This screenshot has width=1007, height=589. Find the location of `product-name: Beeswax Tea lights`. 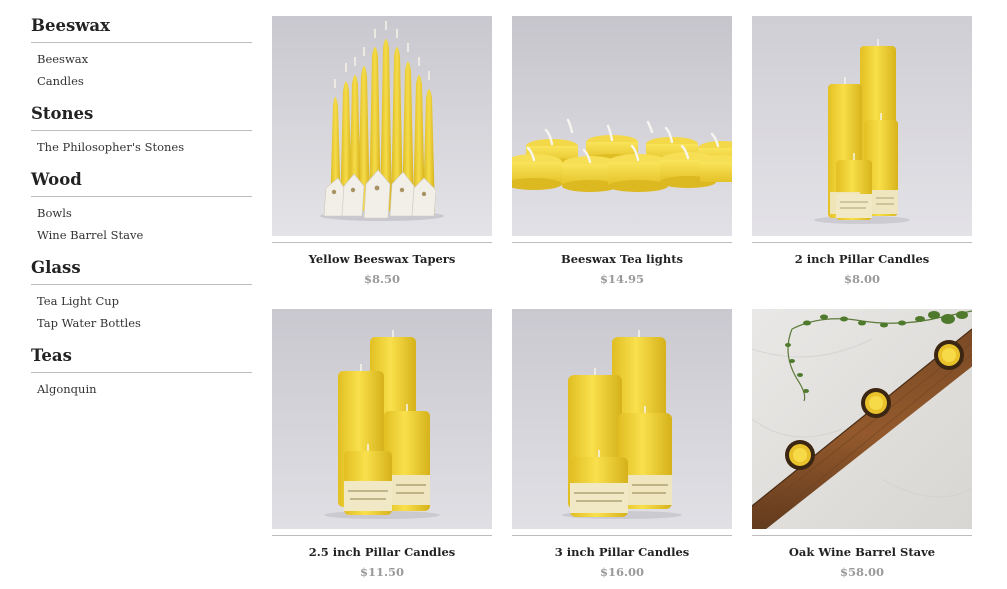

product-name: Beeswax Tea lights is located at coordinates (622, 259).